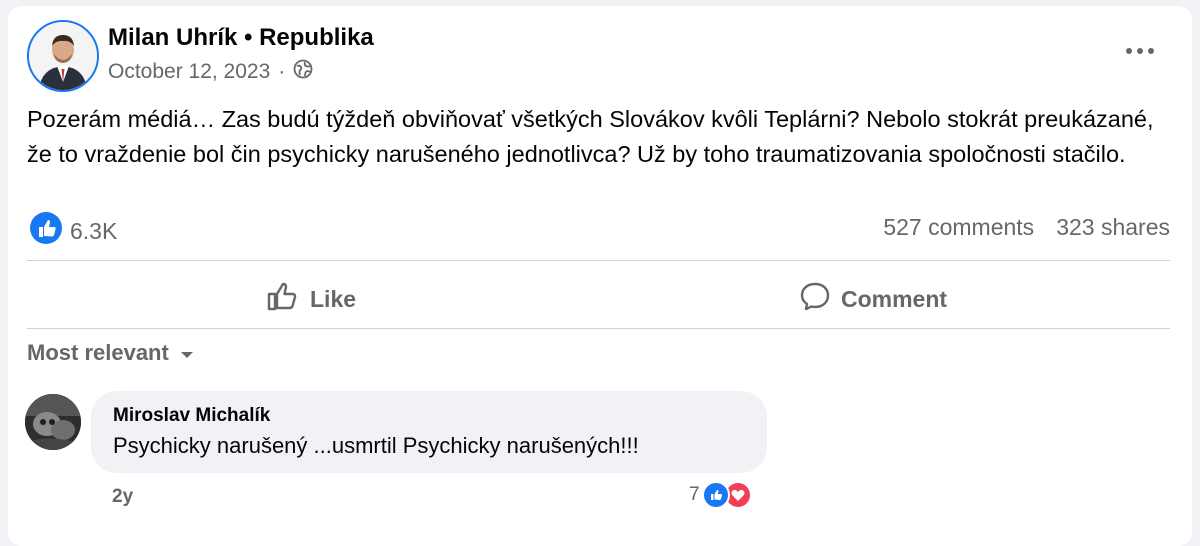  What do you see at coordinates (1140, 51) in the screenshot?
I see `more-options-icon` at bounding box center [1140, 51].